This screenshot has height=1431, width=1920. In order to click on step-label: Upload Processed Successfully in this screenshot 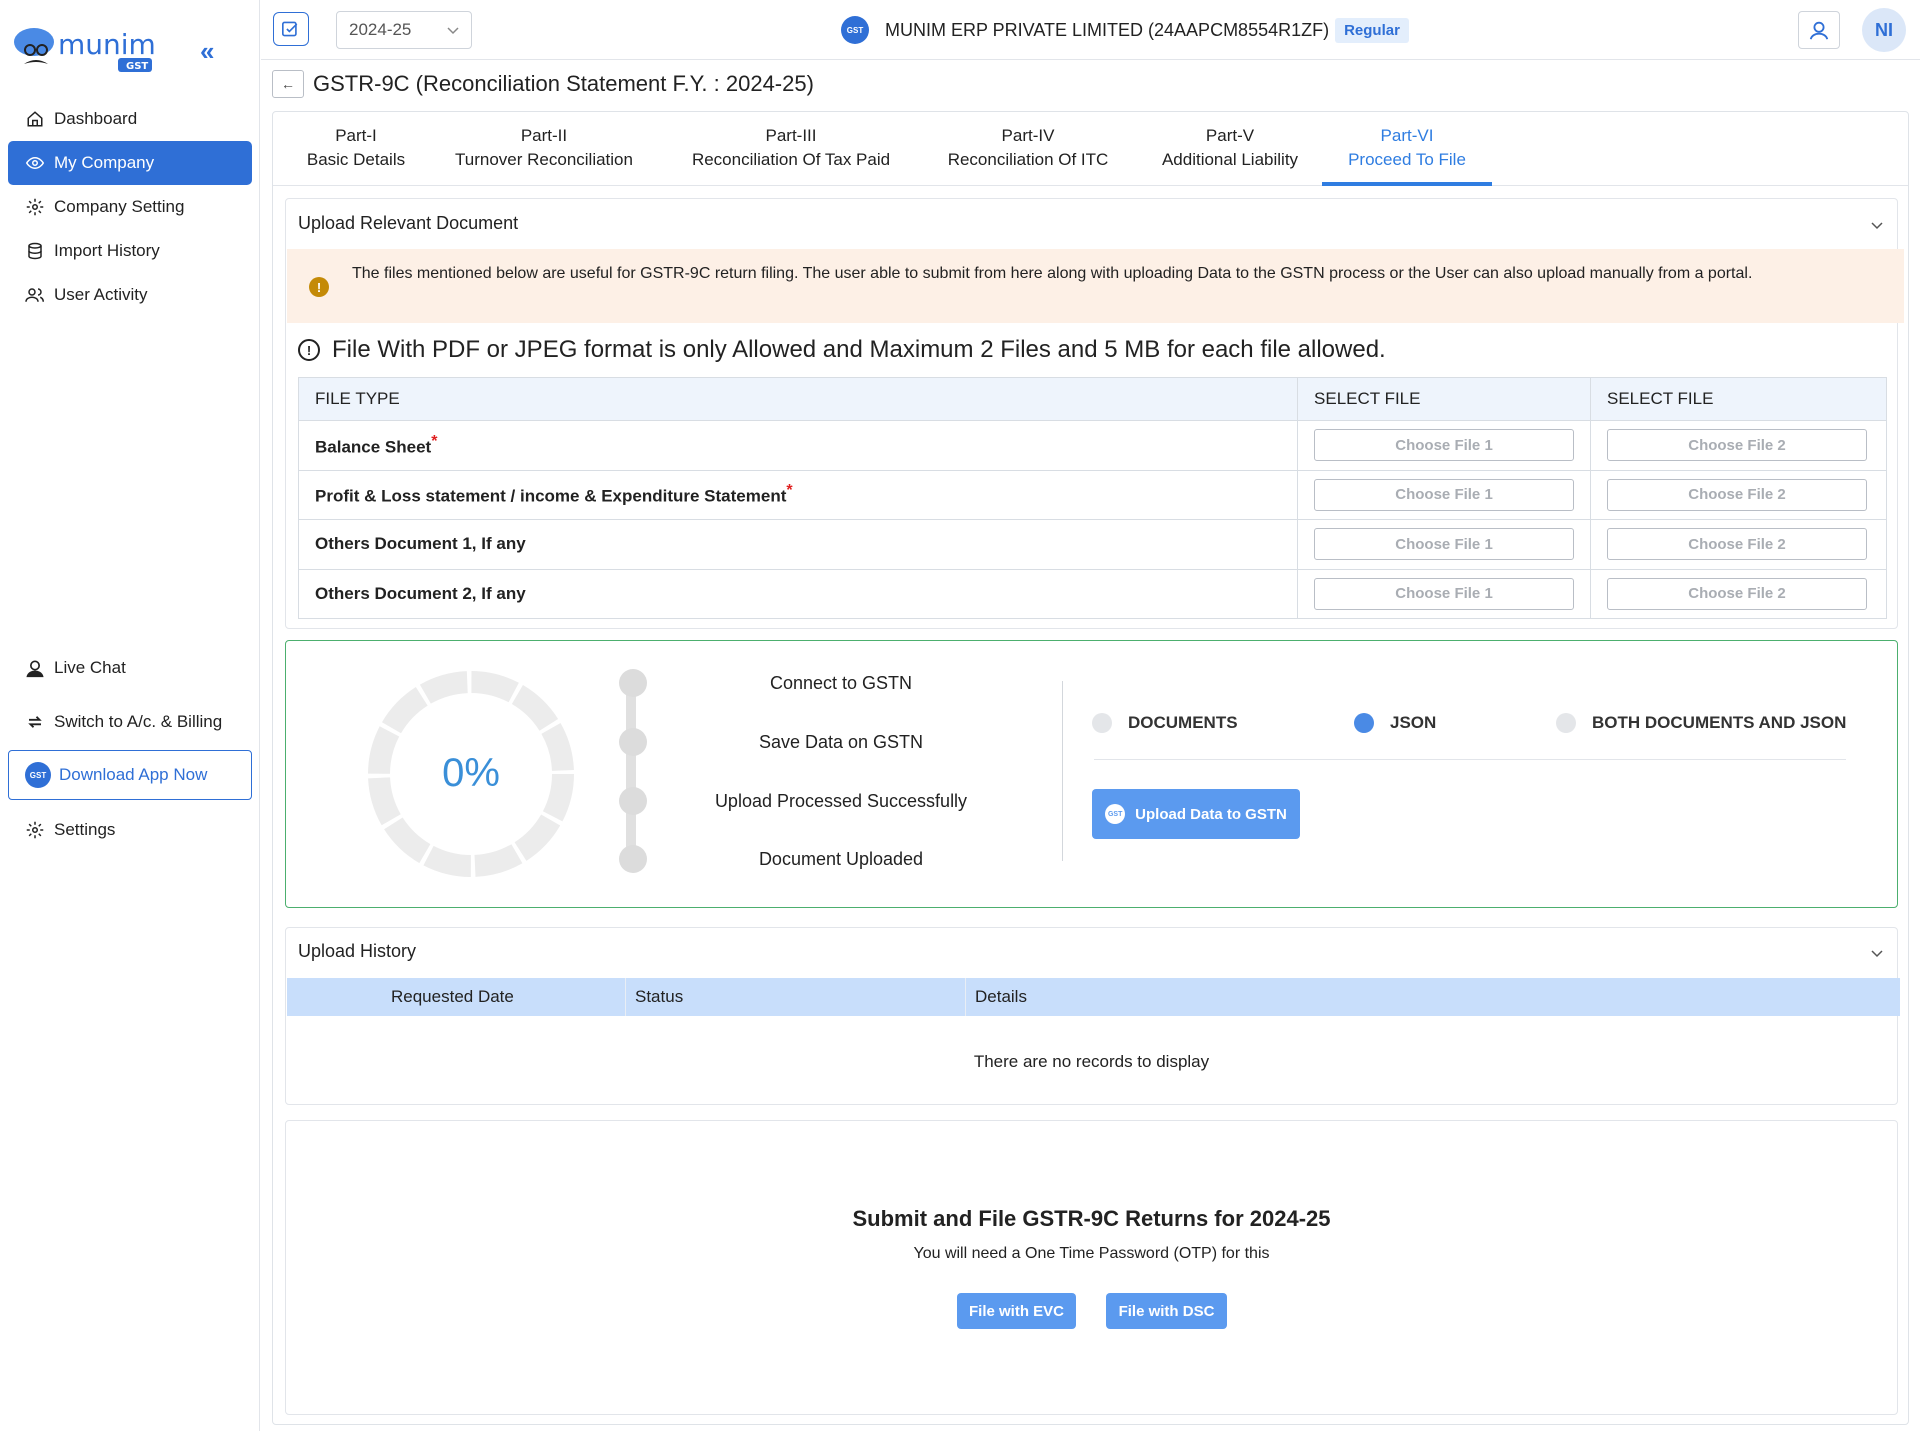, I will do `click(841, 801)`.